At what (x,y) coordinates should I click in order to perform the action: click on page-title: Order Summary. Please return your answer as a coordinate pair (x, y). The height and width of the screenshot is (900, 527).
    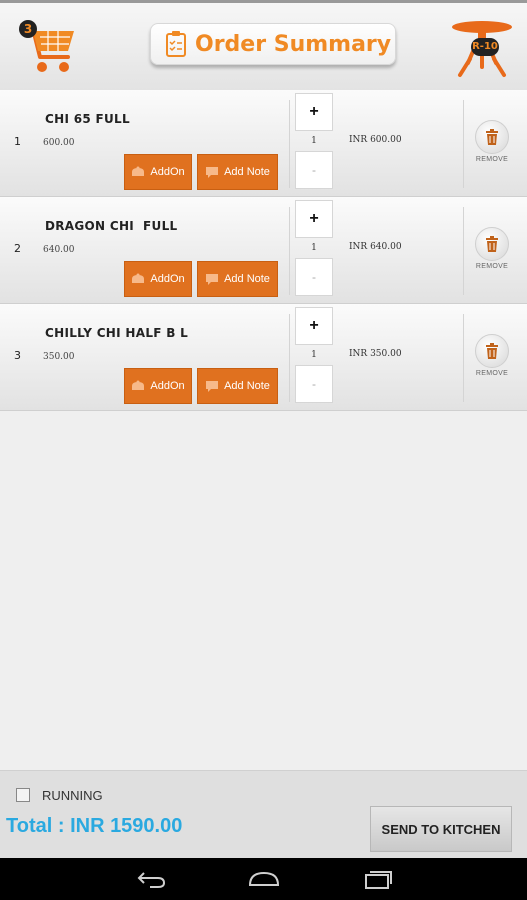
    Looking at the image, I should click on (293, 44).